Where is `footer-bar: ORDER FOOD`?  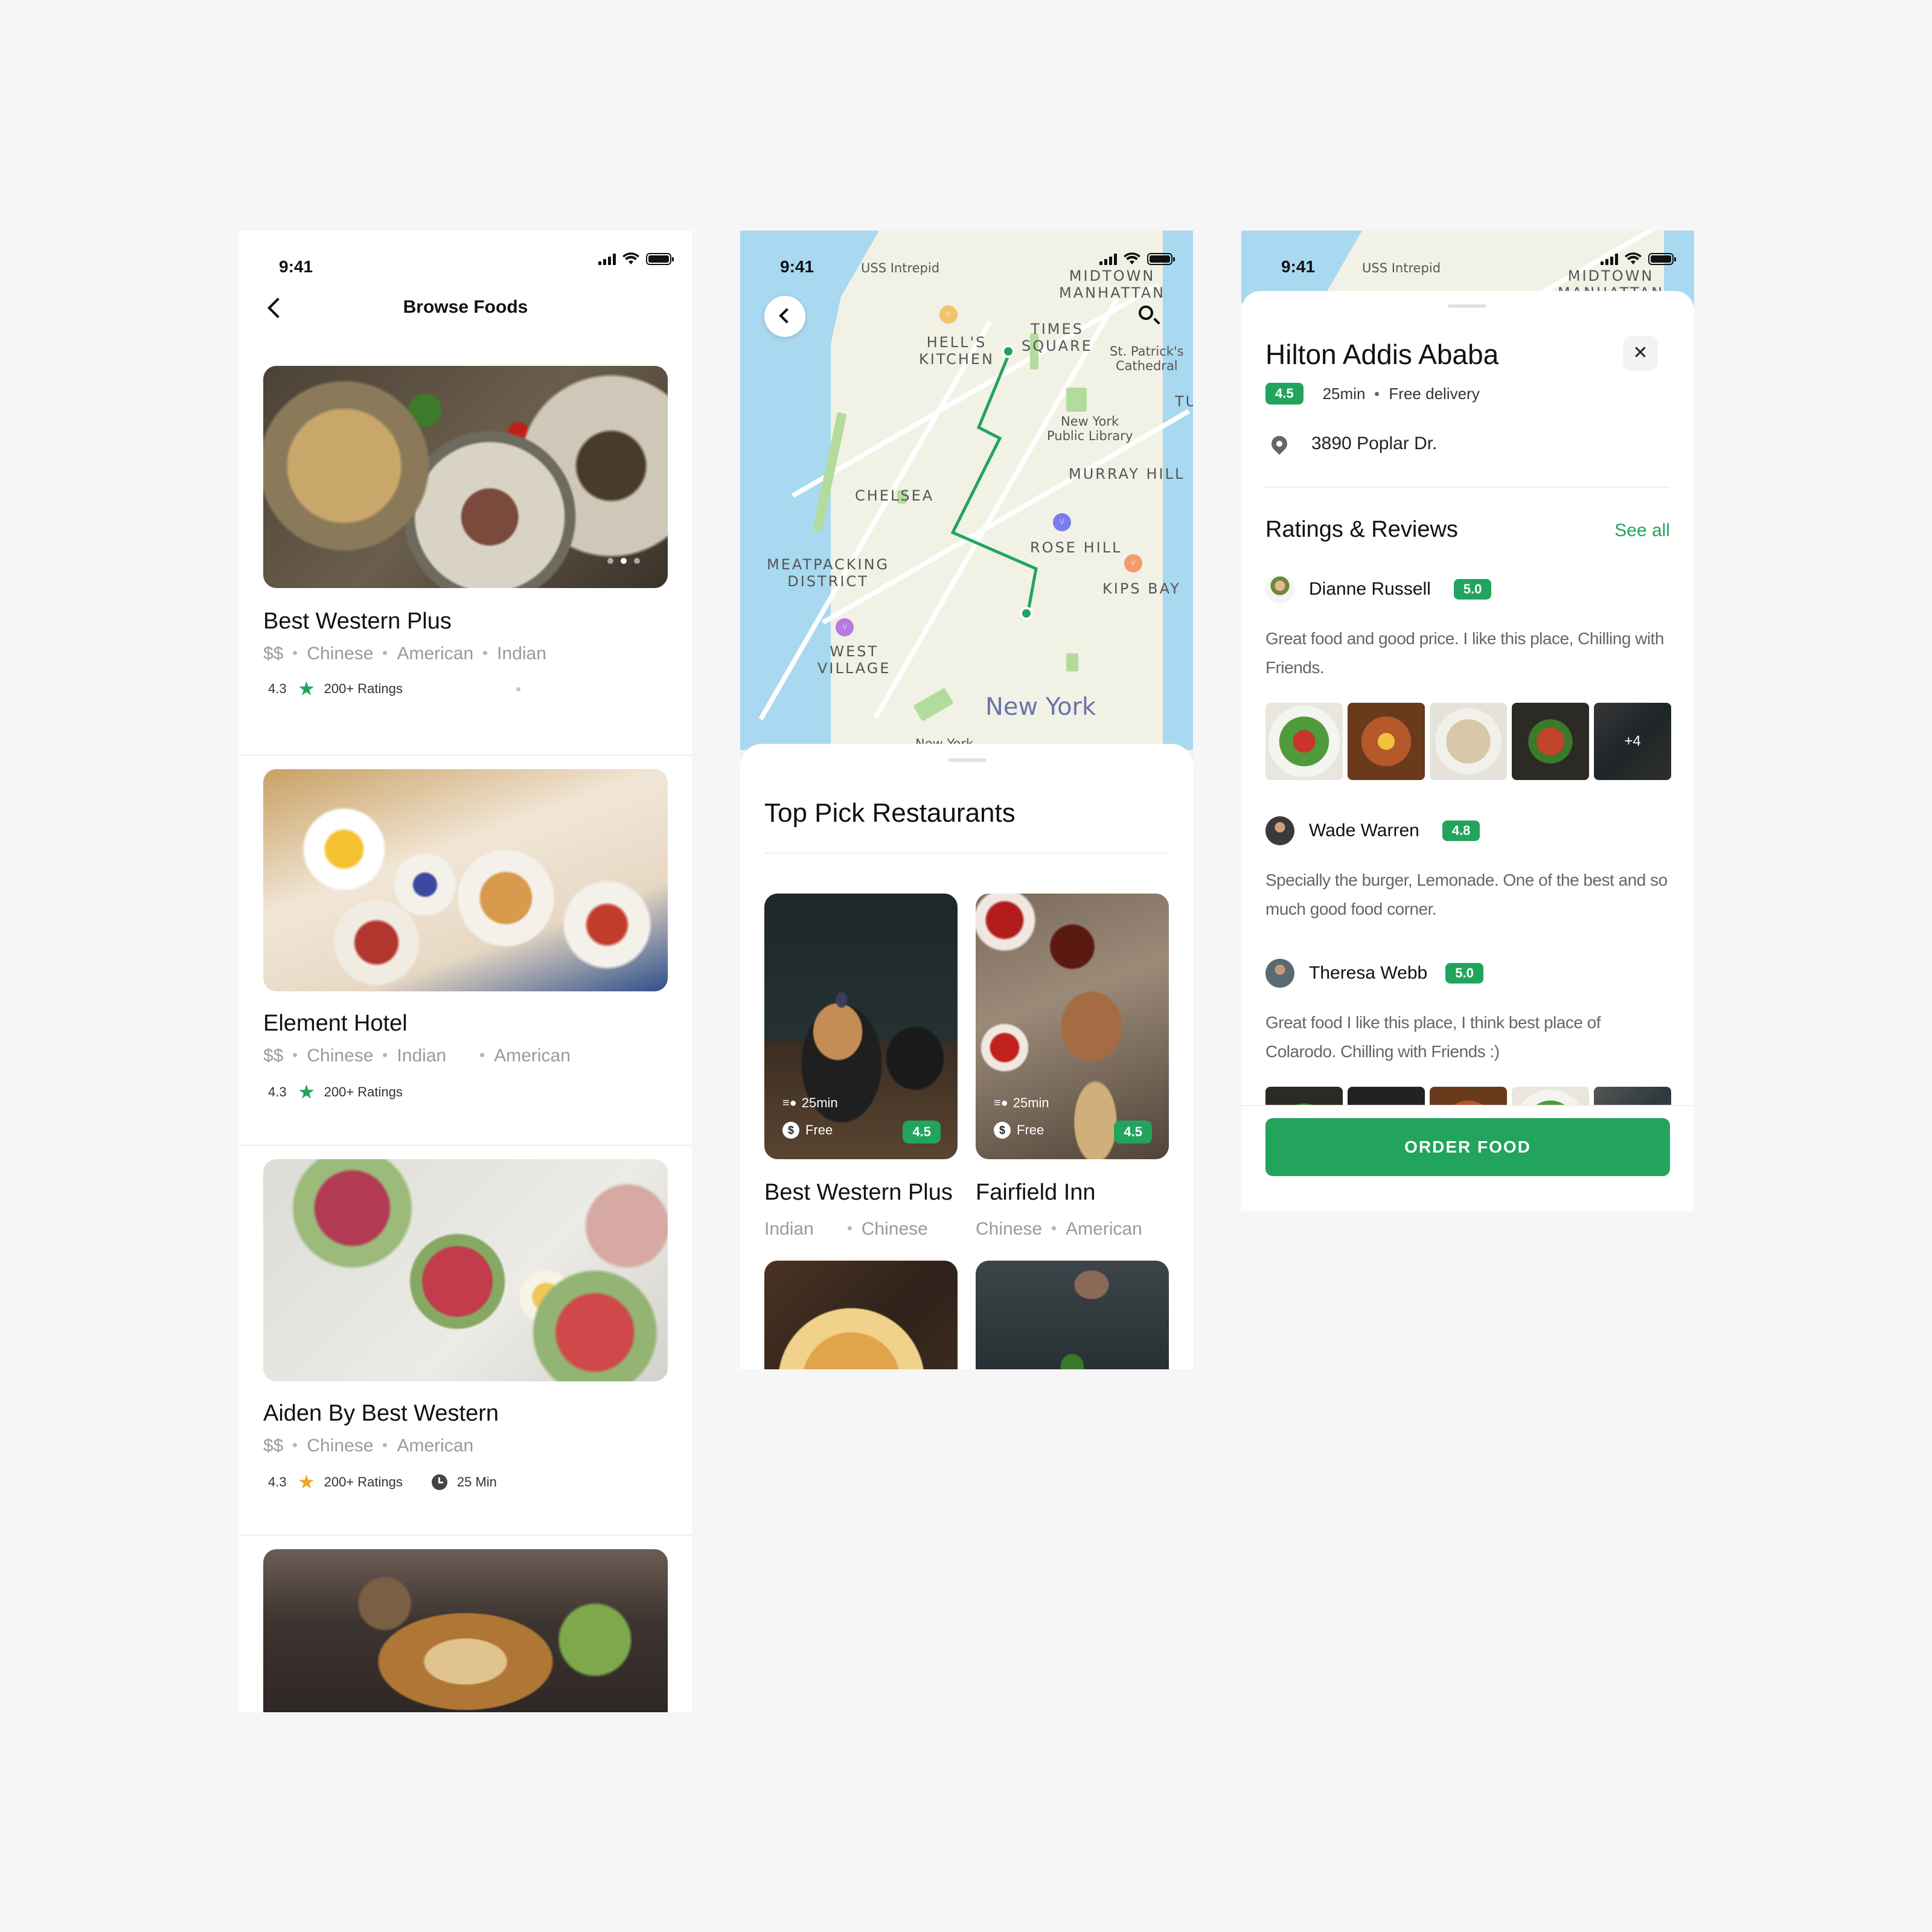
footer-bar: ORDER FOOD is located at coordinates (1467, 1158).